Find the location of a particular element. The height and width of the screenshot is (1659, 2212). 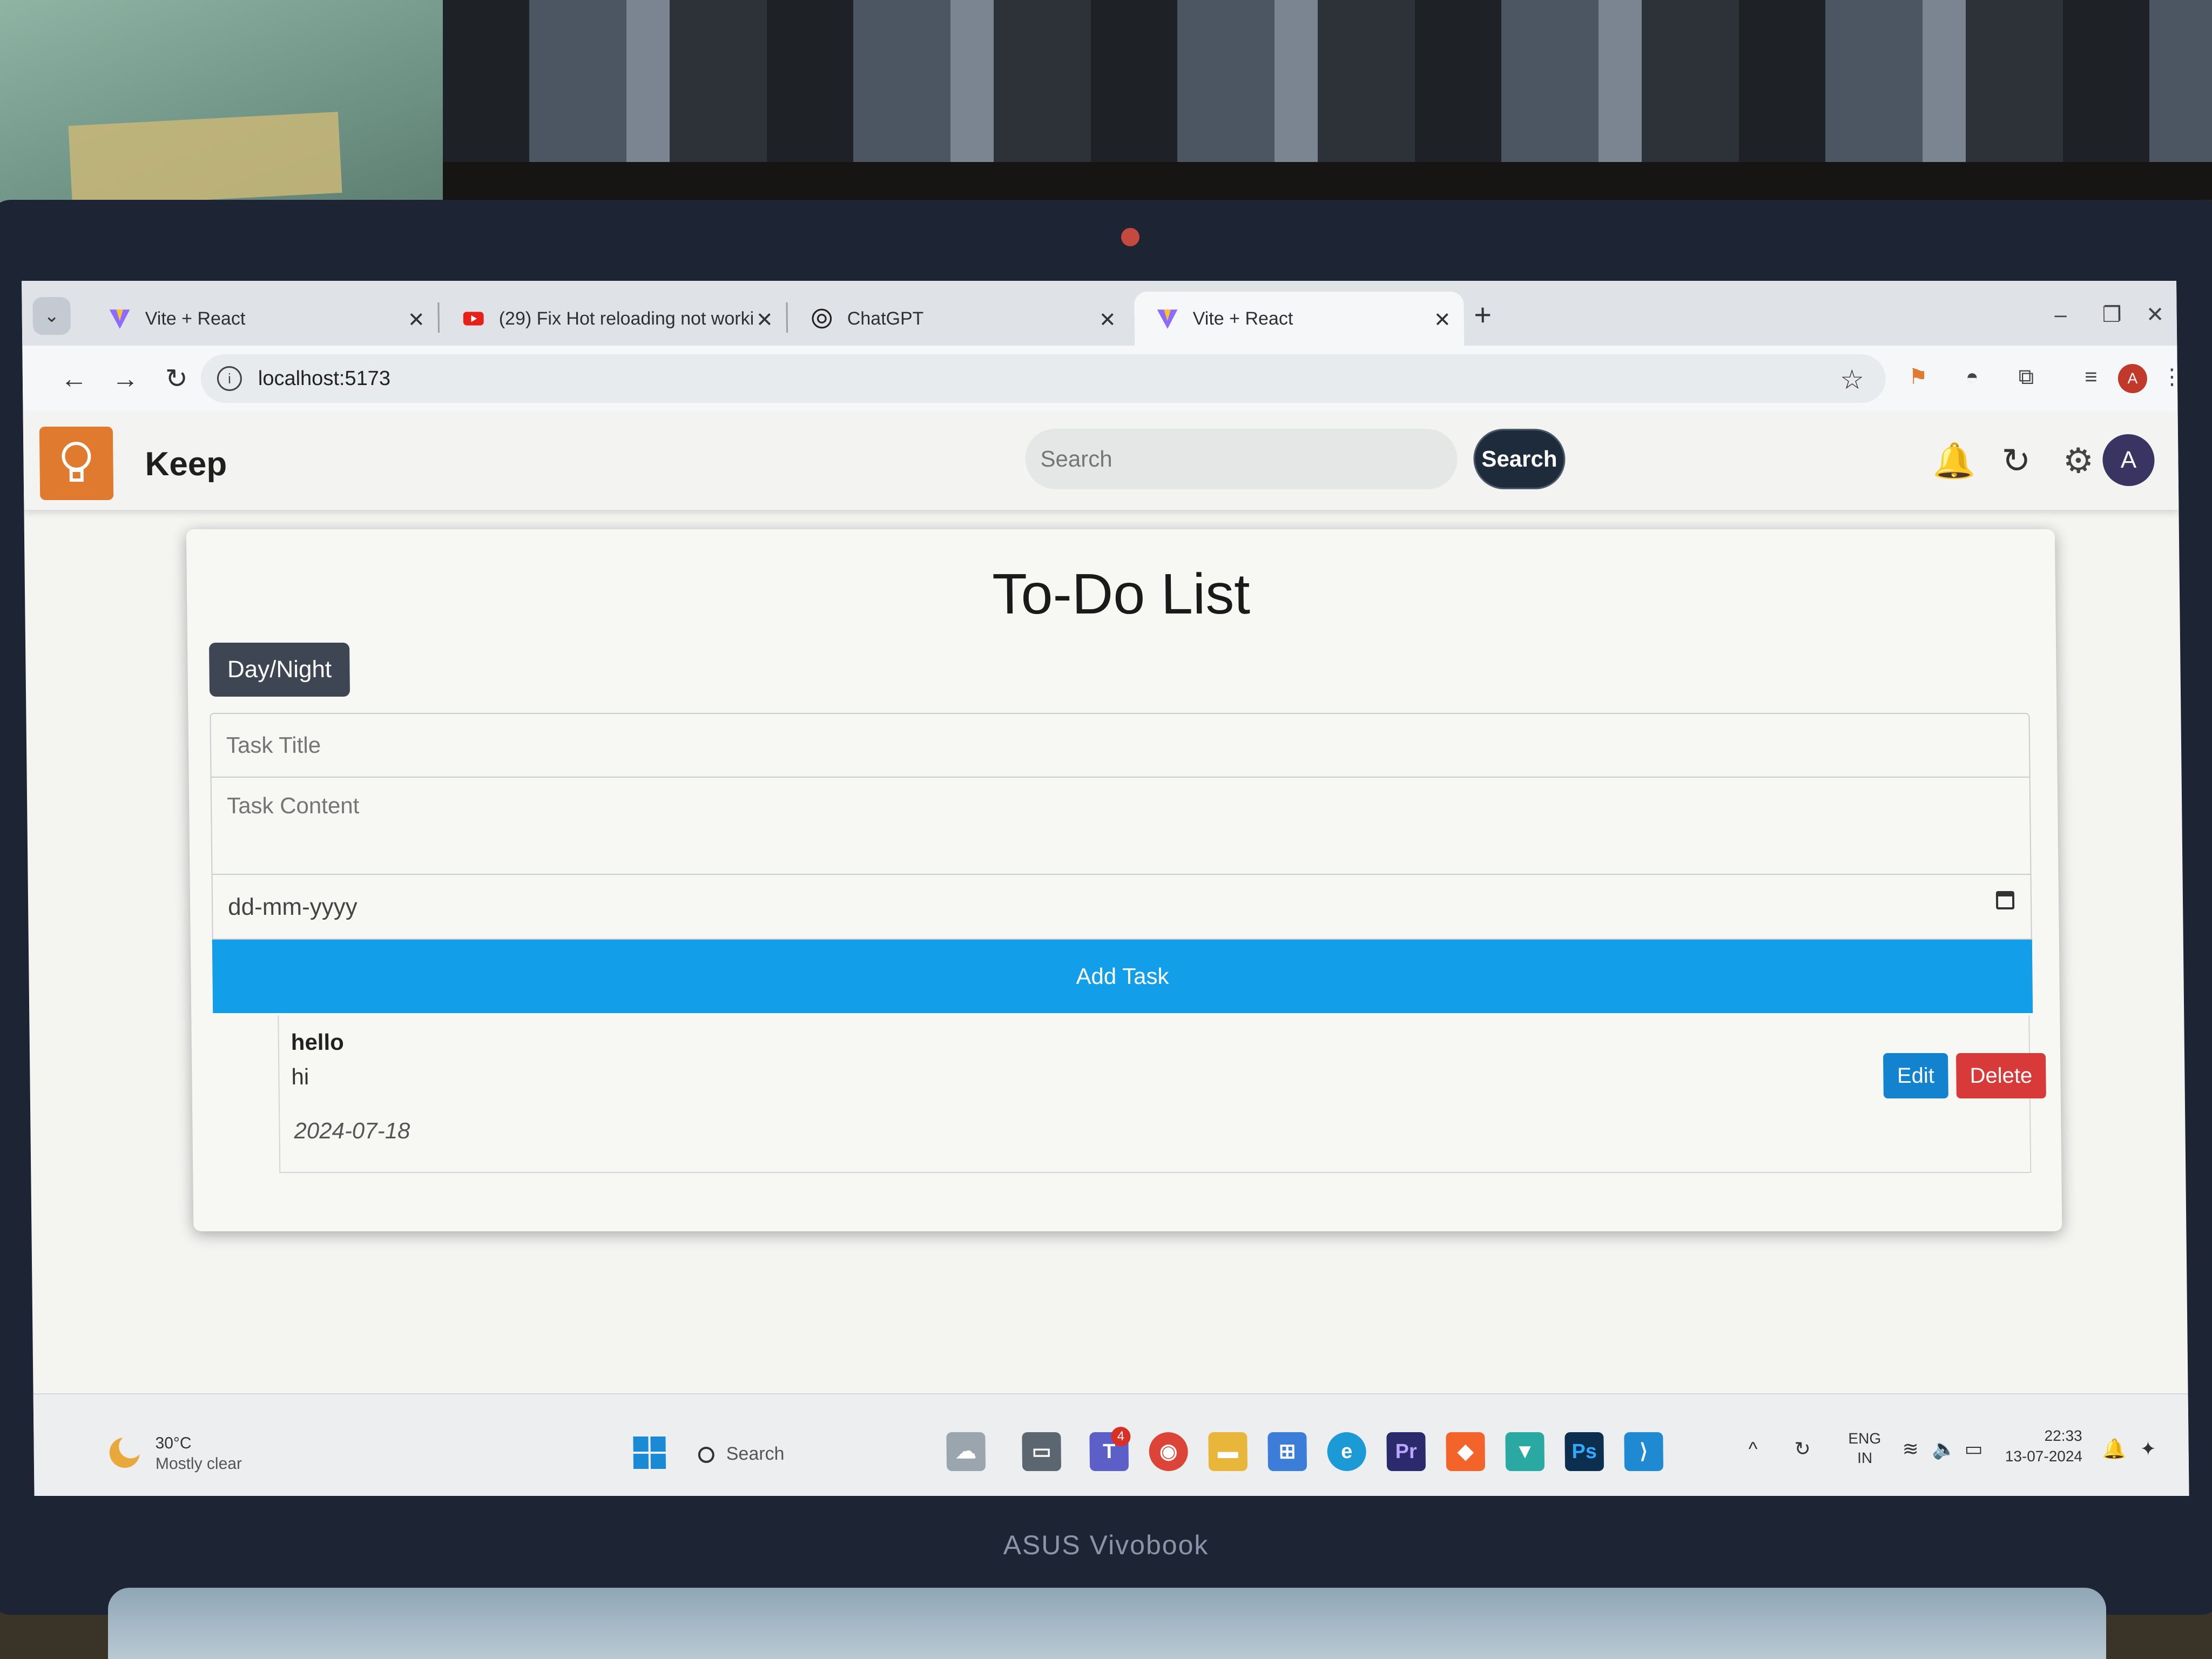

task-list-item: hello hi 2024-07-18 Edit Delete is located at coordinates (1162, 1094).